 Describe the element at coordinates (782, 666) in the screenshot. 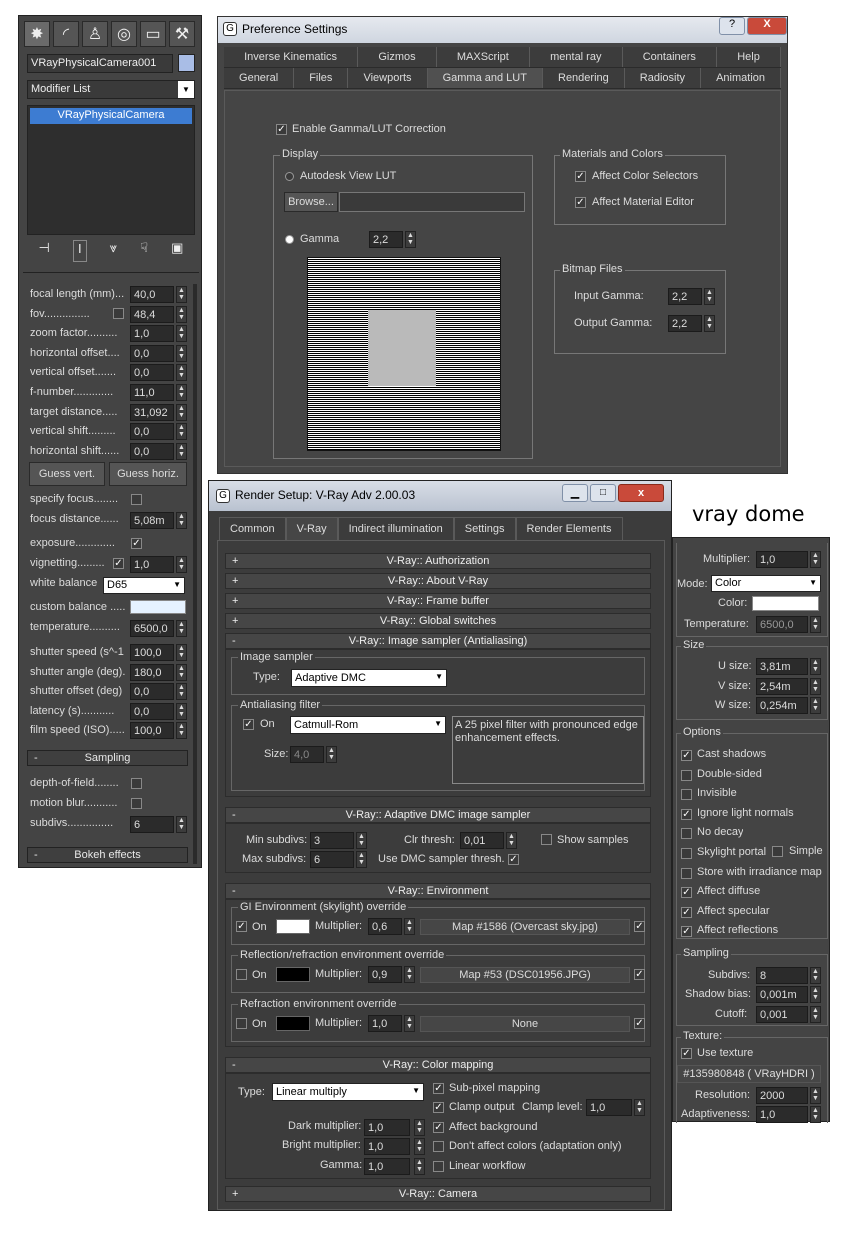

I see `u-size-input: 3,81m` at that location.